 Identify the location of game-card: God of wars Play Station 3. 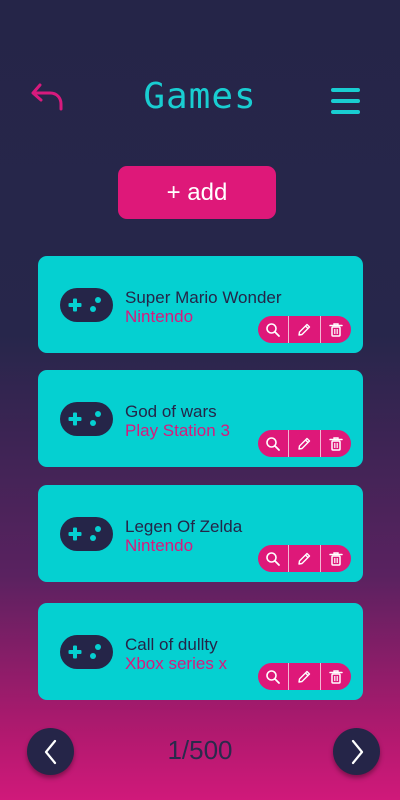
(200, 418).